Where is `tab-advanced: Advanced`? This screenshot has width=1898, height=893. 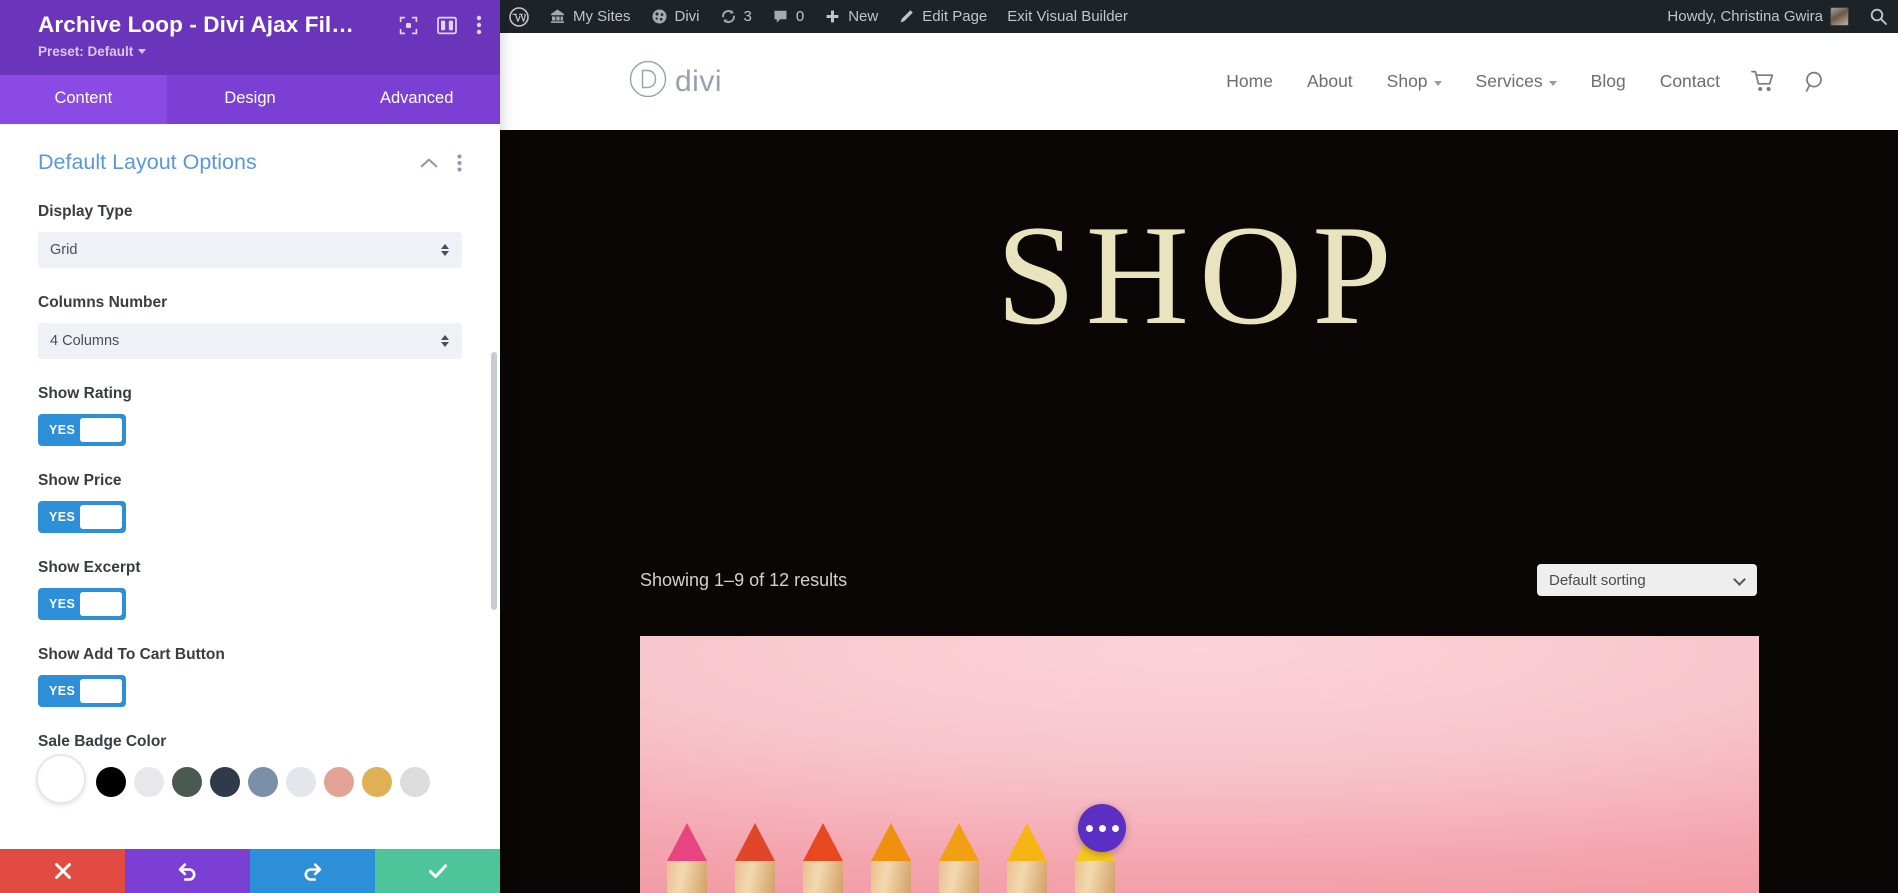 tab-advanced: Advanced is located at coordinates (416, 99).